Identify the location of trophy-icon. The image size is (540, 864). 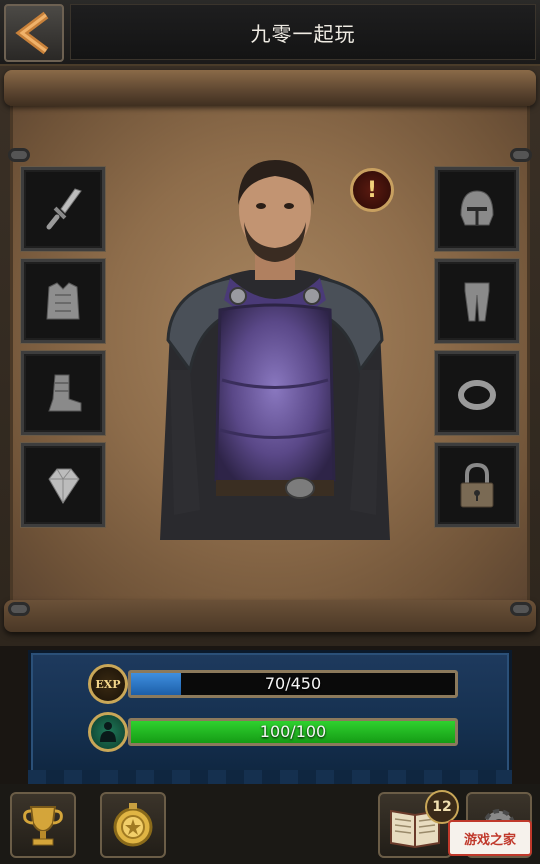
(43, 826).